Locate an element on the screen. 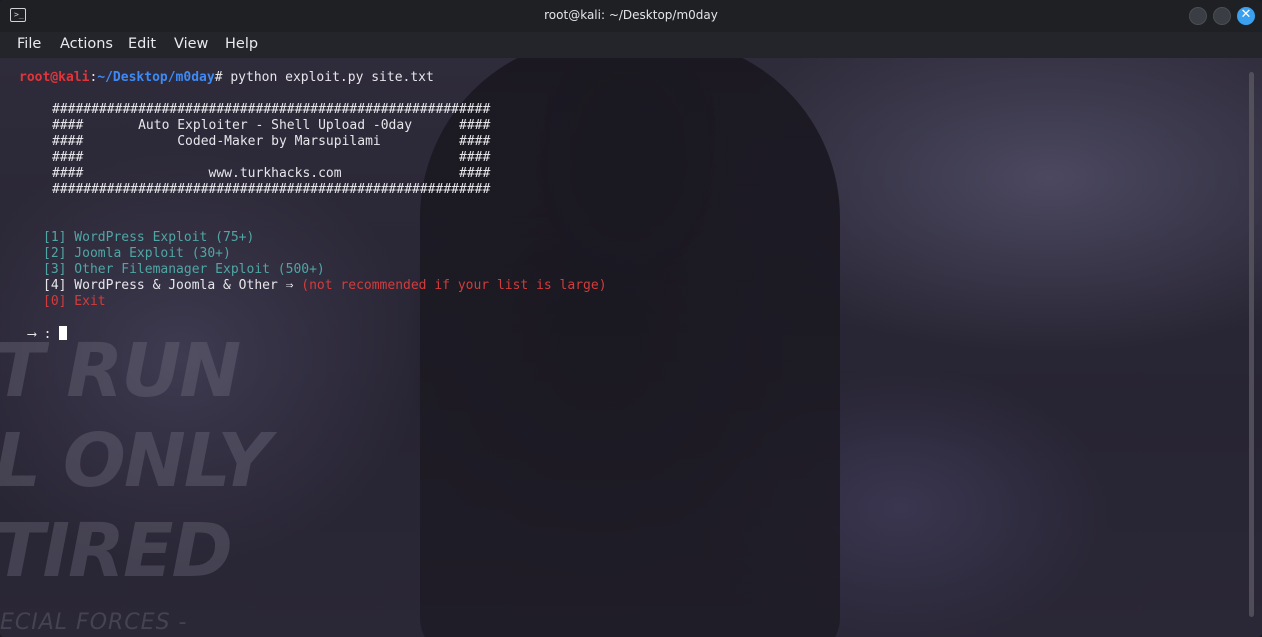  window-title: root@kali: ~/Desktop/m0day is located at coordinates (631, 15).